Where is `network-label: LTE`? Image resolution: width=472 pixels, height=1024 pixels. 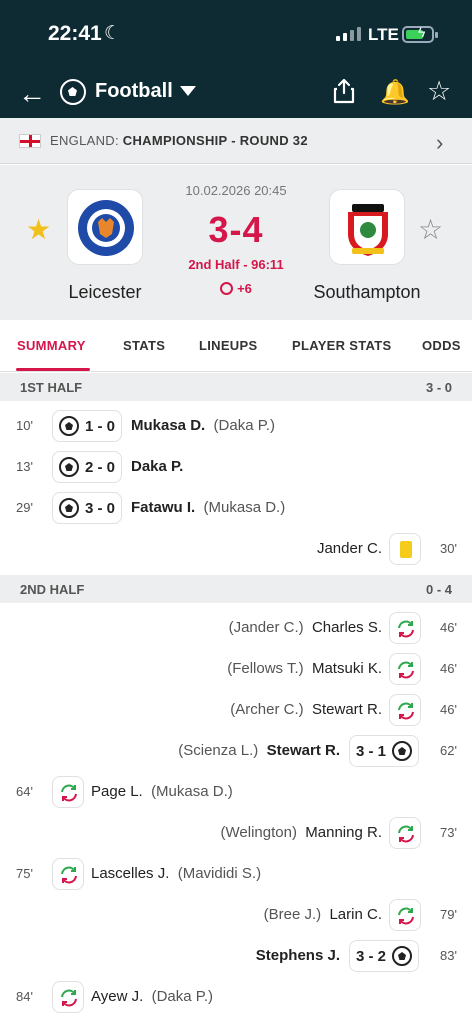
network-label: LTE is located at coordinates (383, 34).